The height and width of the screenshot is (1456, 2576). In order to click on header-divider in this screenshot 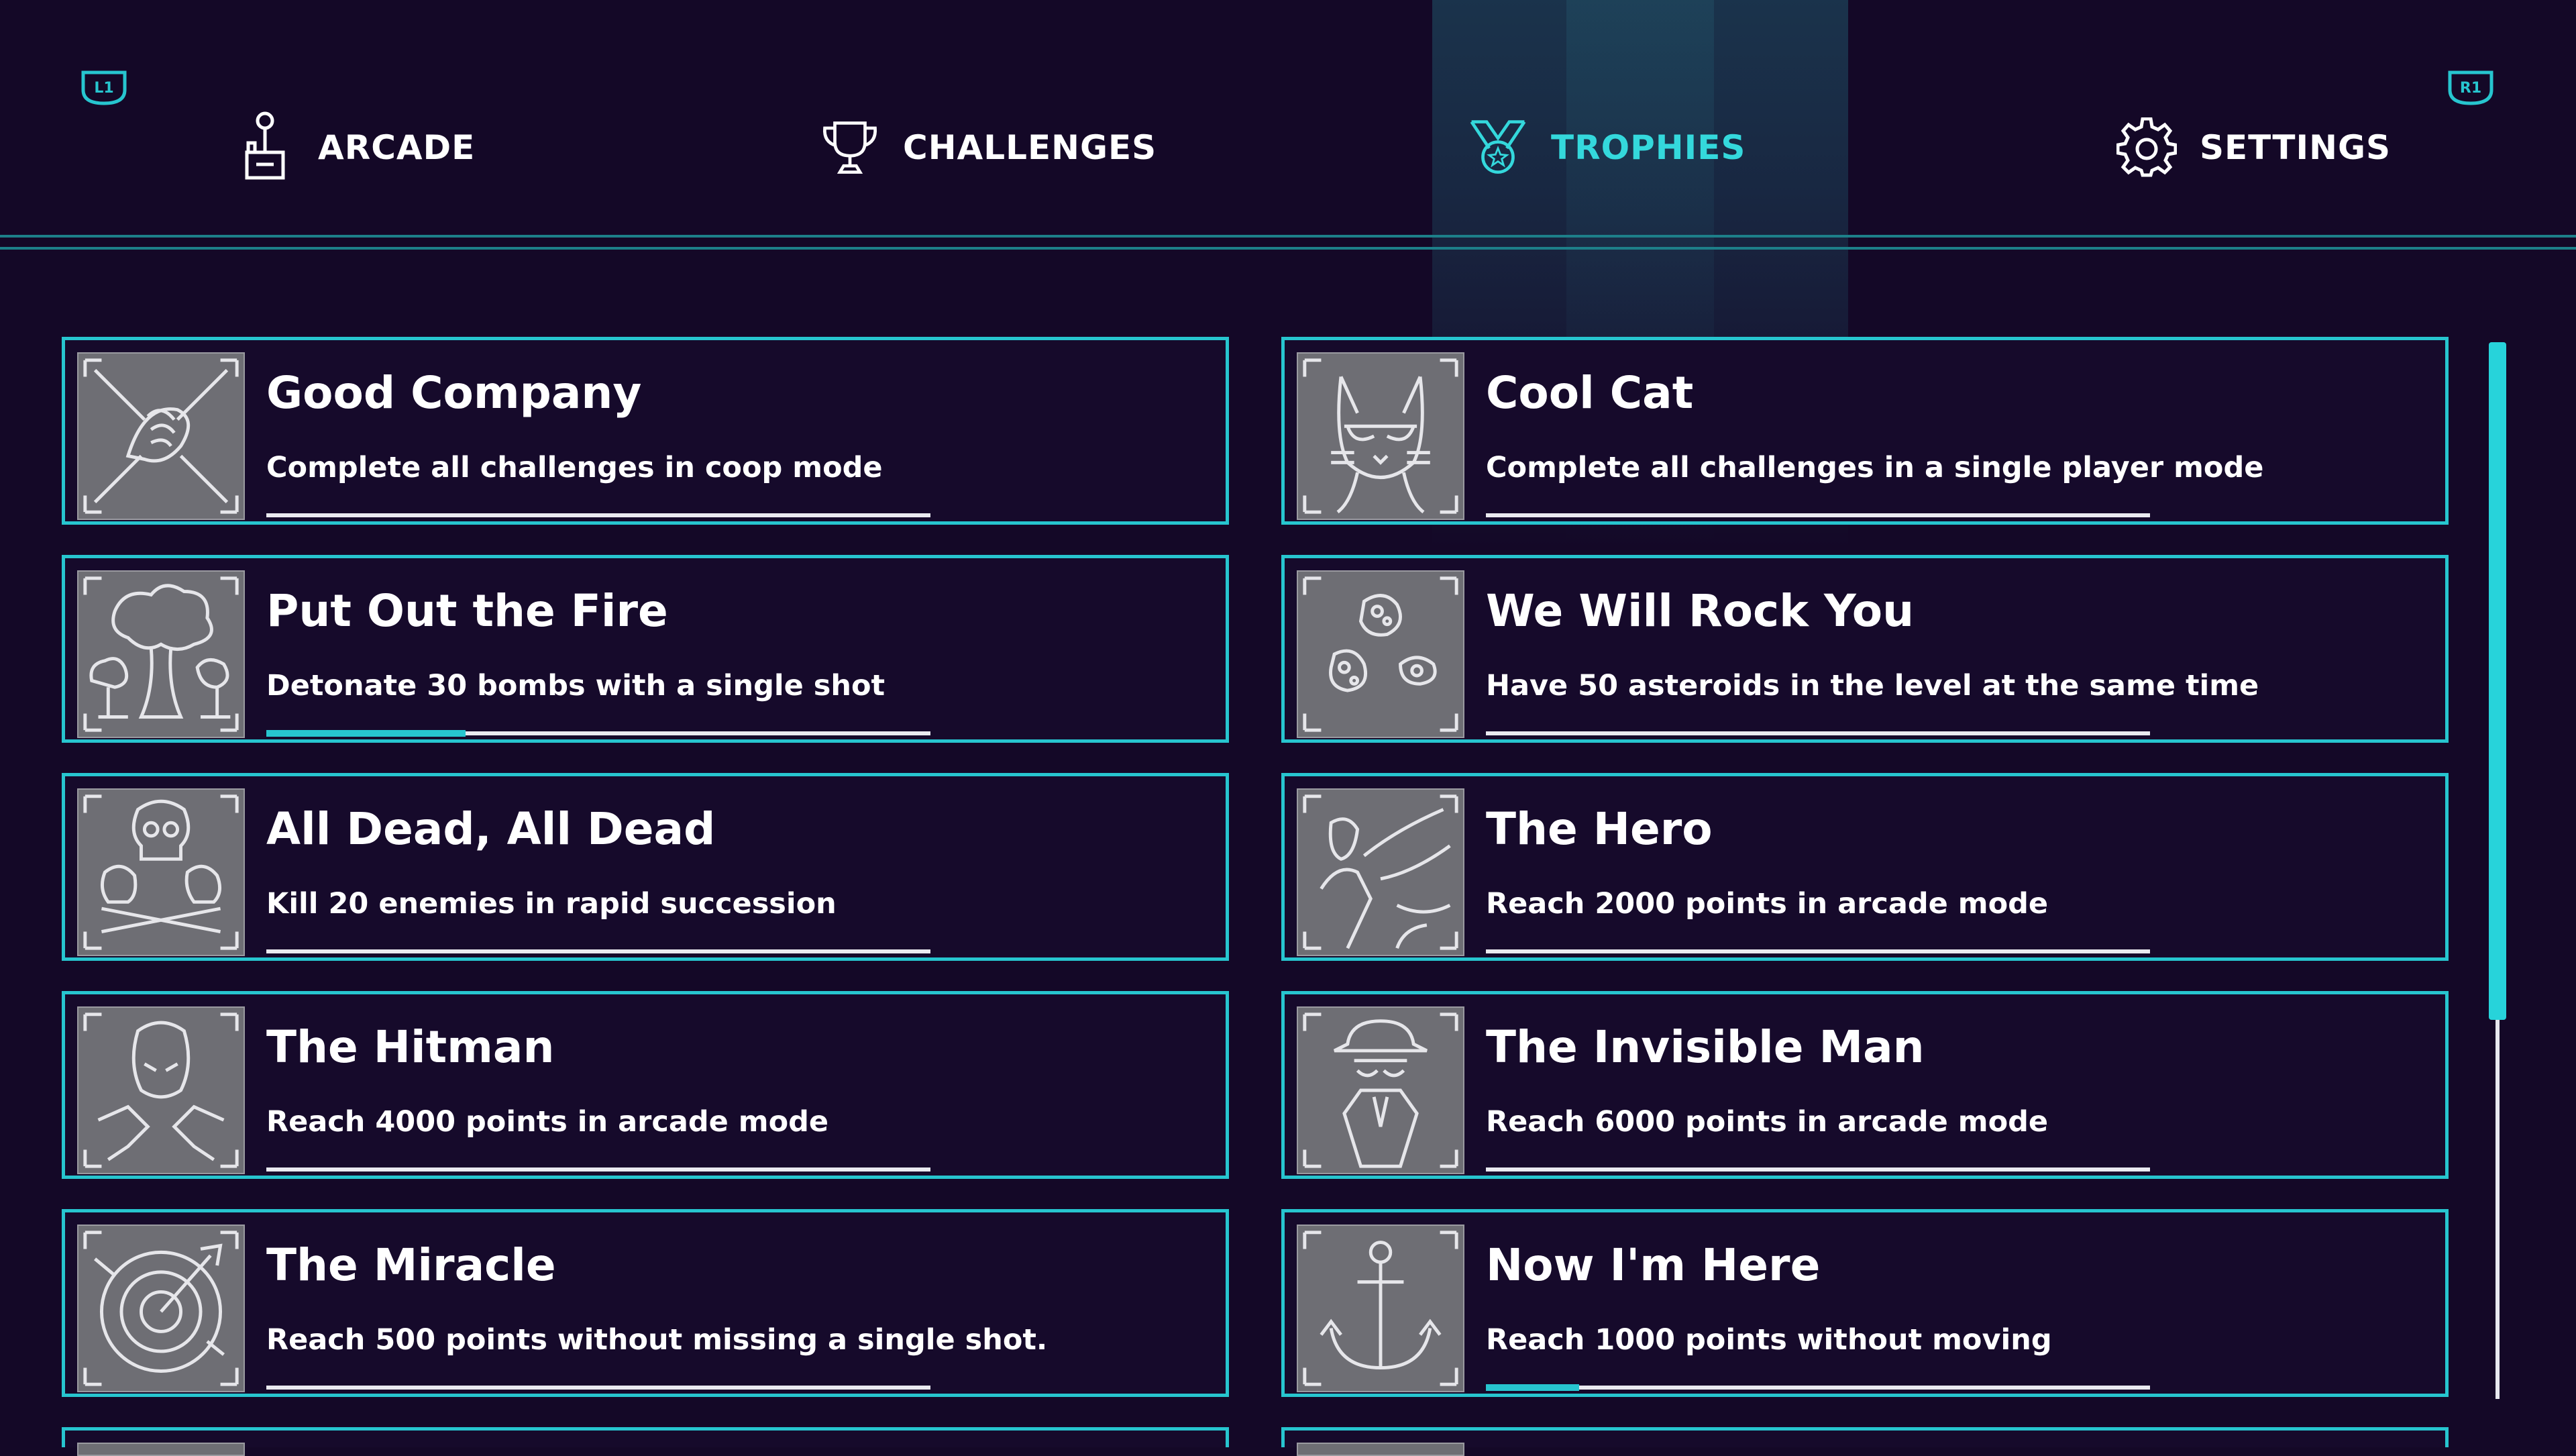, I will do `click(1288, 237)`.